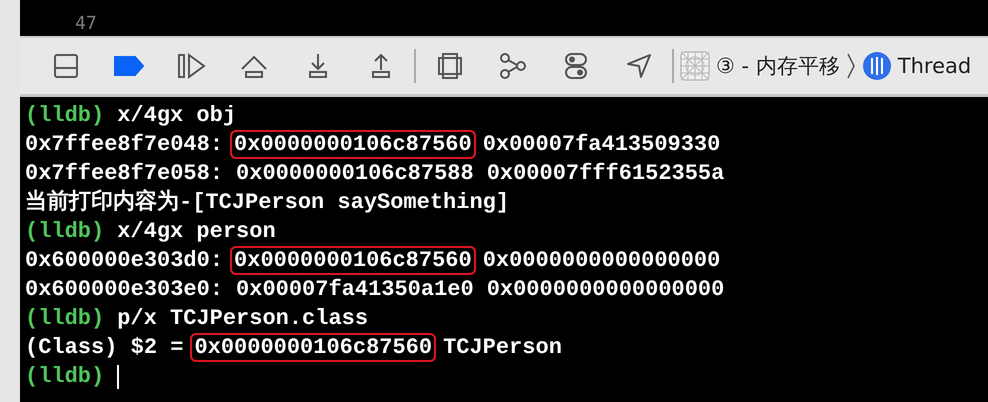 The image size is (988, 402). Describe the element at coordinates (502, 347) in the screenshot. I see `output-text: TCJPerson` at that location.